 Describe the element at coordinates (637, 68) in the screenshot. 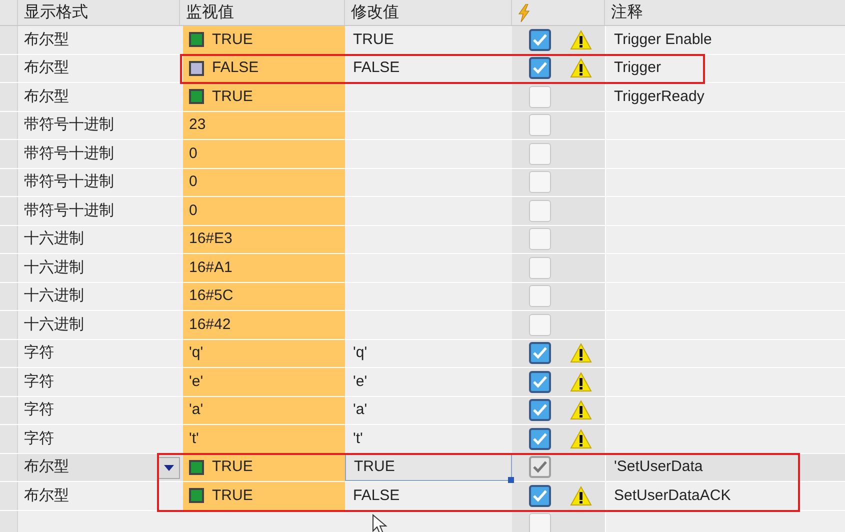

I see `table-cell-text: Trigger` at that location.